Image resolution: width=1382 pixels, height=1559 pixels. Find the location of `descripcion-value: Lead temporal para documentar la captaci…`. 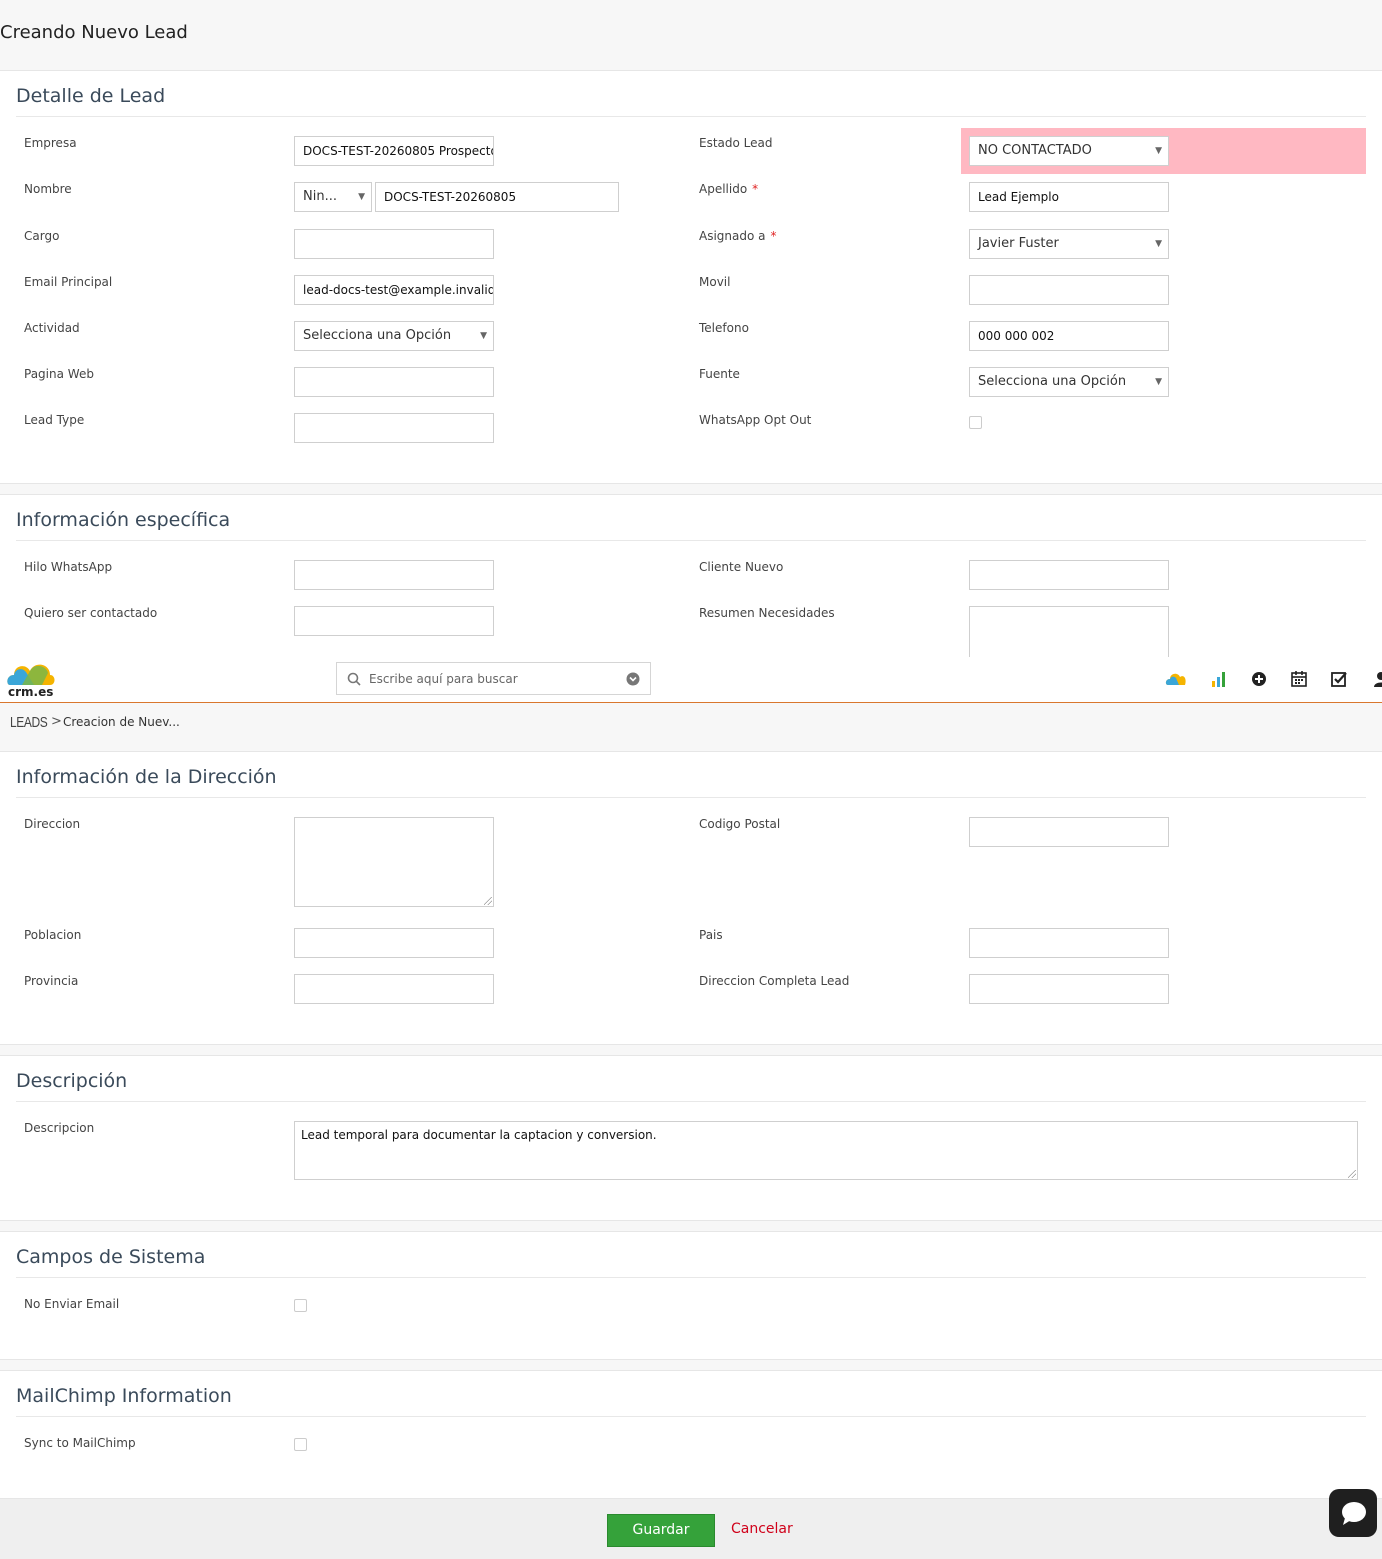

descripcion-value: Lead temporal para documentar la captaci… is located at coordinates (479, 1135).